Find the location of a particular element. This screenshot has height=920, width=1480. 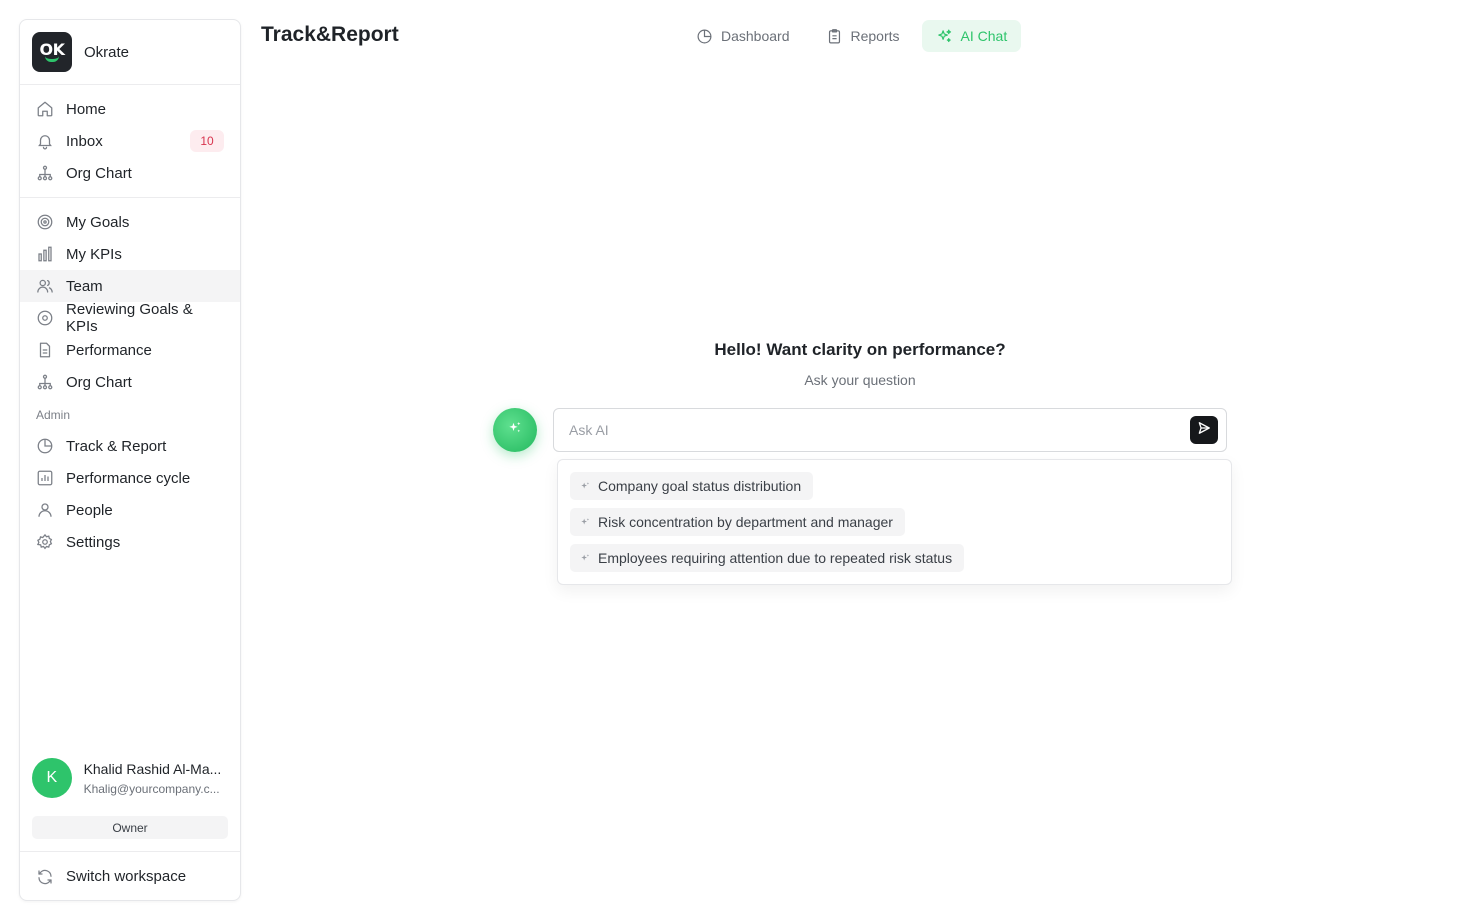

workspace-logo: OK is located at coordinates (52, 52).